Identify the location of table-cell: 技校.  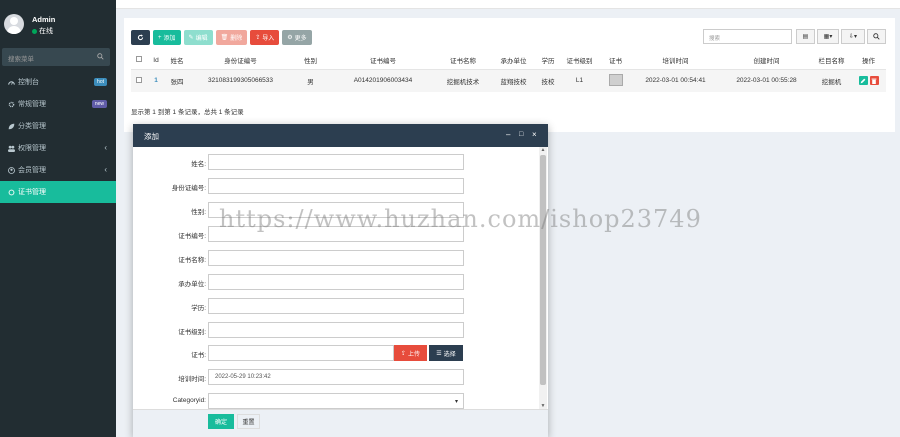
(548, 80).